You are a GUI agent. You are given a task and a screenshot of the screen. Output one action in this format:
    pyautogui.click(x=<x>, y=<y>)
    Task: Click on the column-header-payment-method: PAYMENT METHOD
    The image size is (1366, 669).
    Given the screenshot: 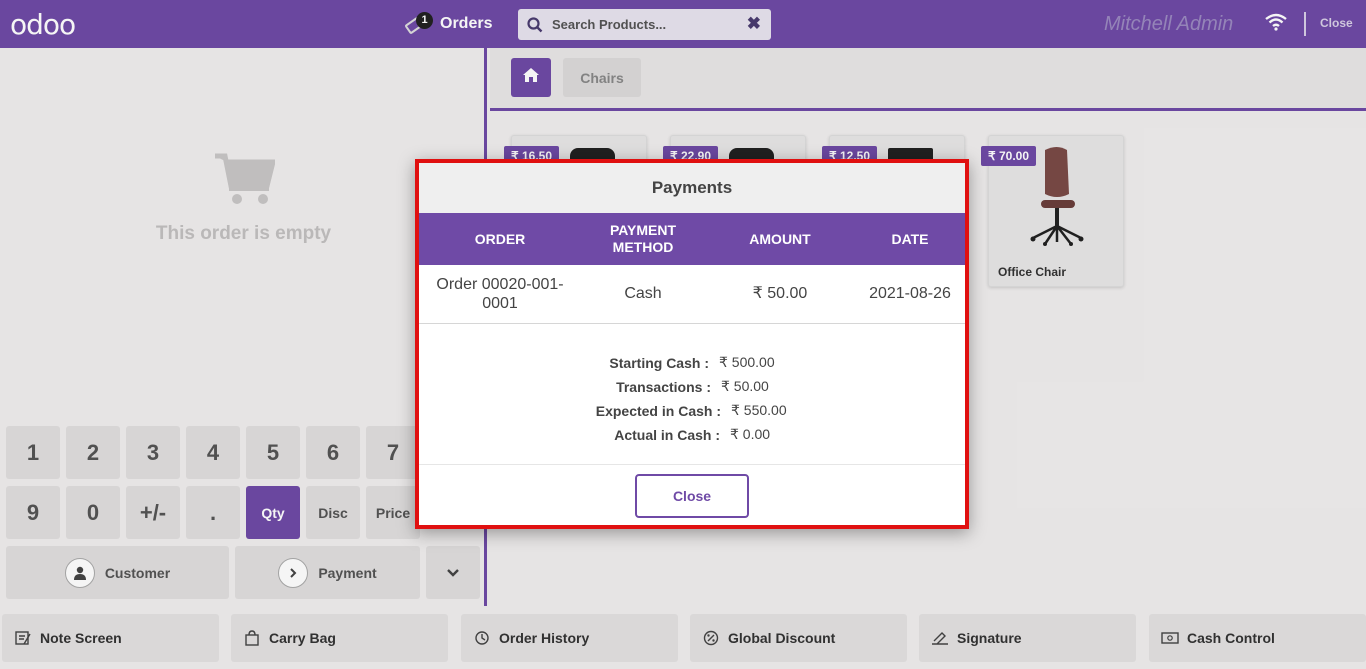 What is the action you would take?
    pyautogui.click(x=643, y=239)
    